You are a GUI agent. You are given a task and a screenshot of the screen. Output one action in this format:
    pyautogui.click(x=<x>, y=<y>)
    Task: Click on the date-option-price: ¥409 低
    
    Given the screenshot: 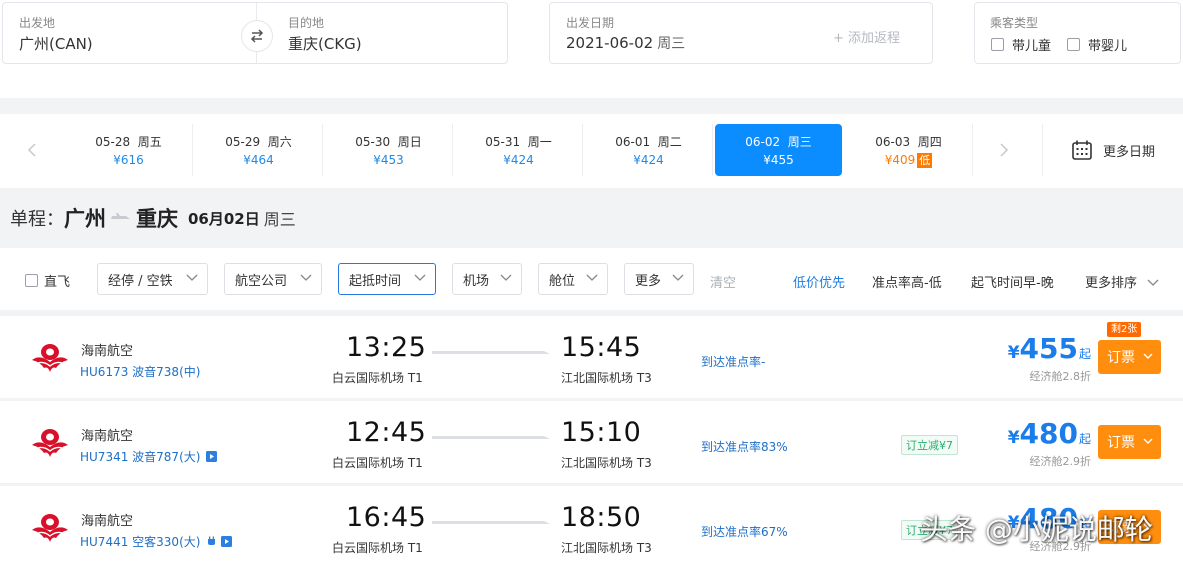 What is the action you would take?
    pyautogui.click(x=908, y=160)
    